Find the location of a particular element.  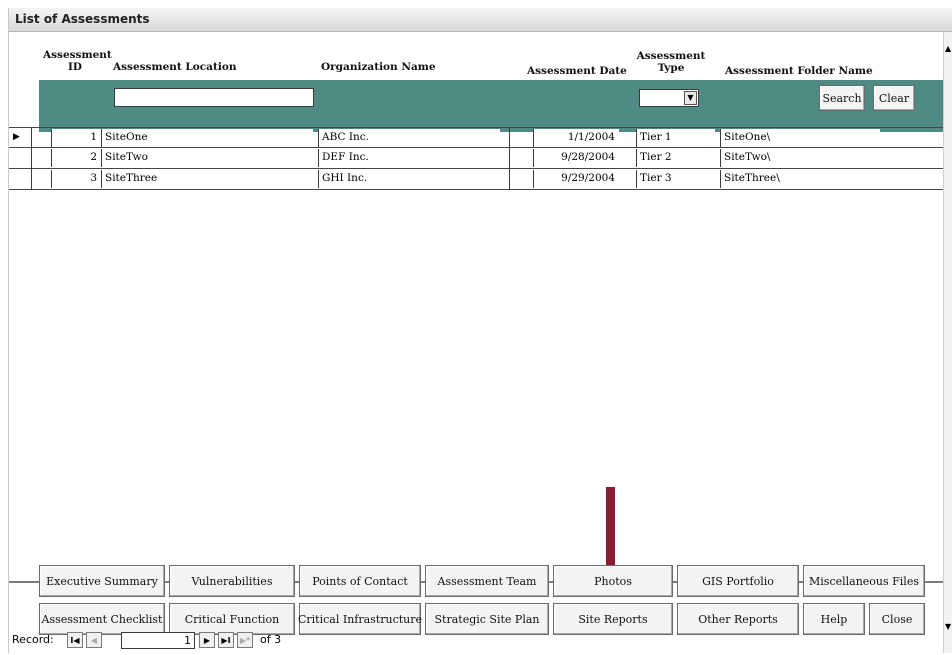

cell-location: SiteThree is located at coordinates (207, 179).